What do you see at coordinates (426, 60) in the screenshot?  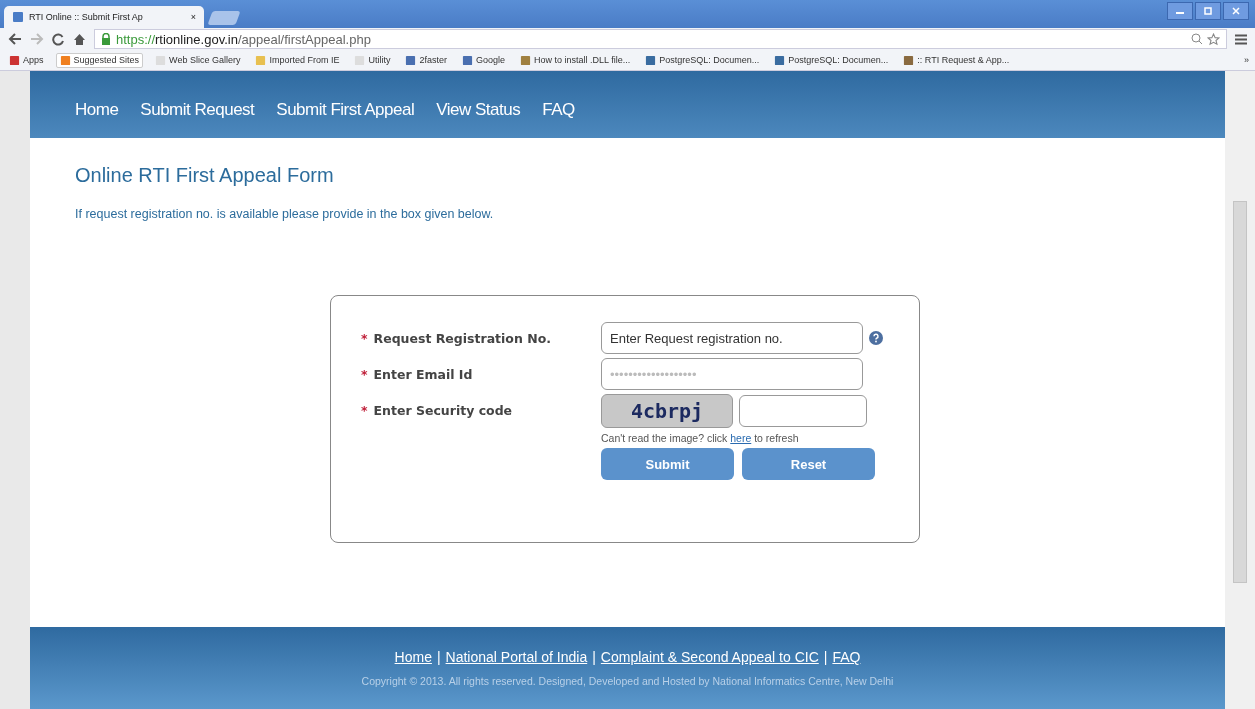 I see `bookmark-link: 2faster` at bounding box center [426, 60].